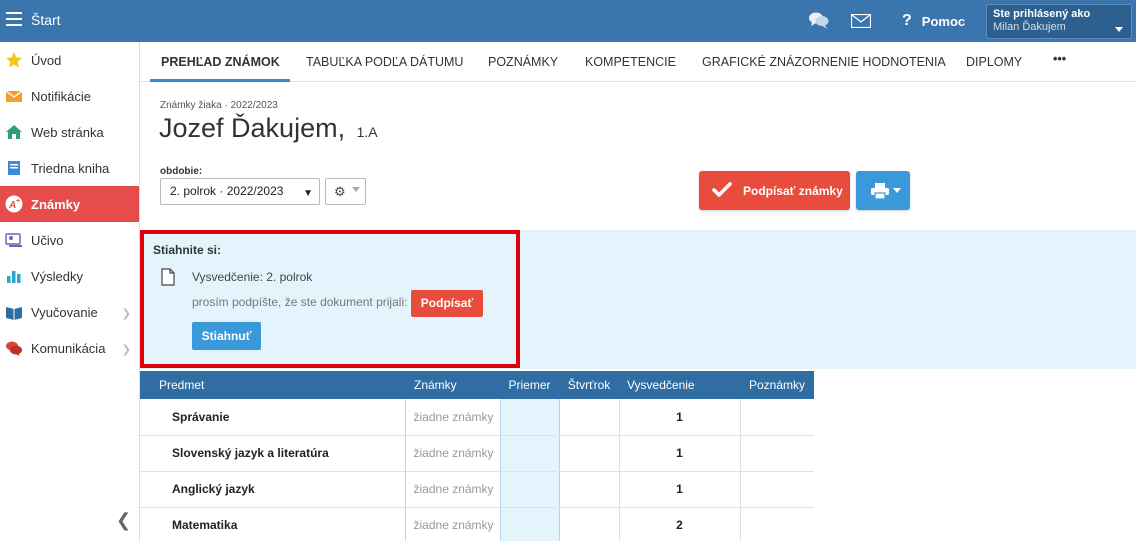 This screenshot has height=541, width=1136. I want to click on final-grade-cell: 2, so click(680, 524).